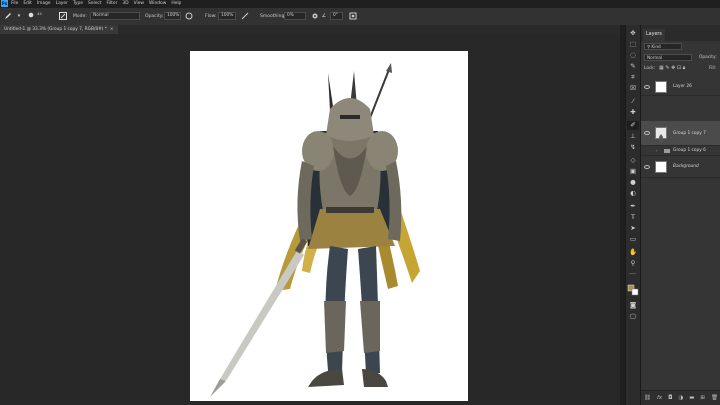 Image resolution: width=720 pixels, height=405 pixels. Describe the element at coordinates (633, 66) in the screenshot. I see `quick-select-icon: ✎` at that location.